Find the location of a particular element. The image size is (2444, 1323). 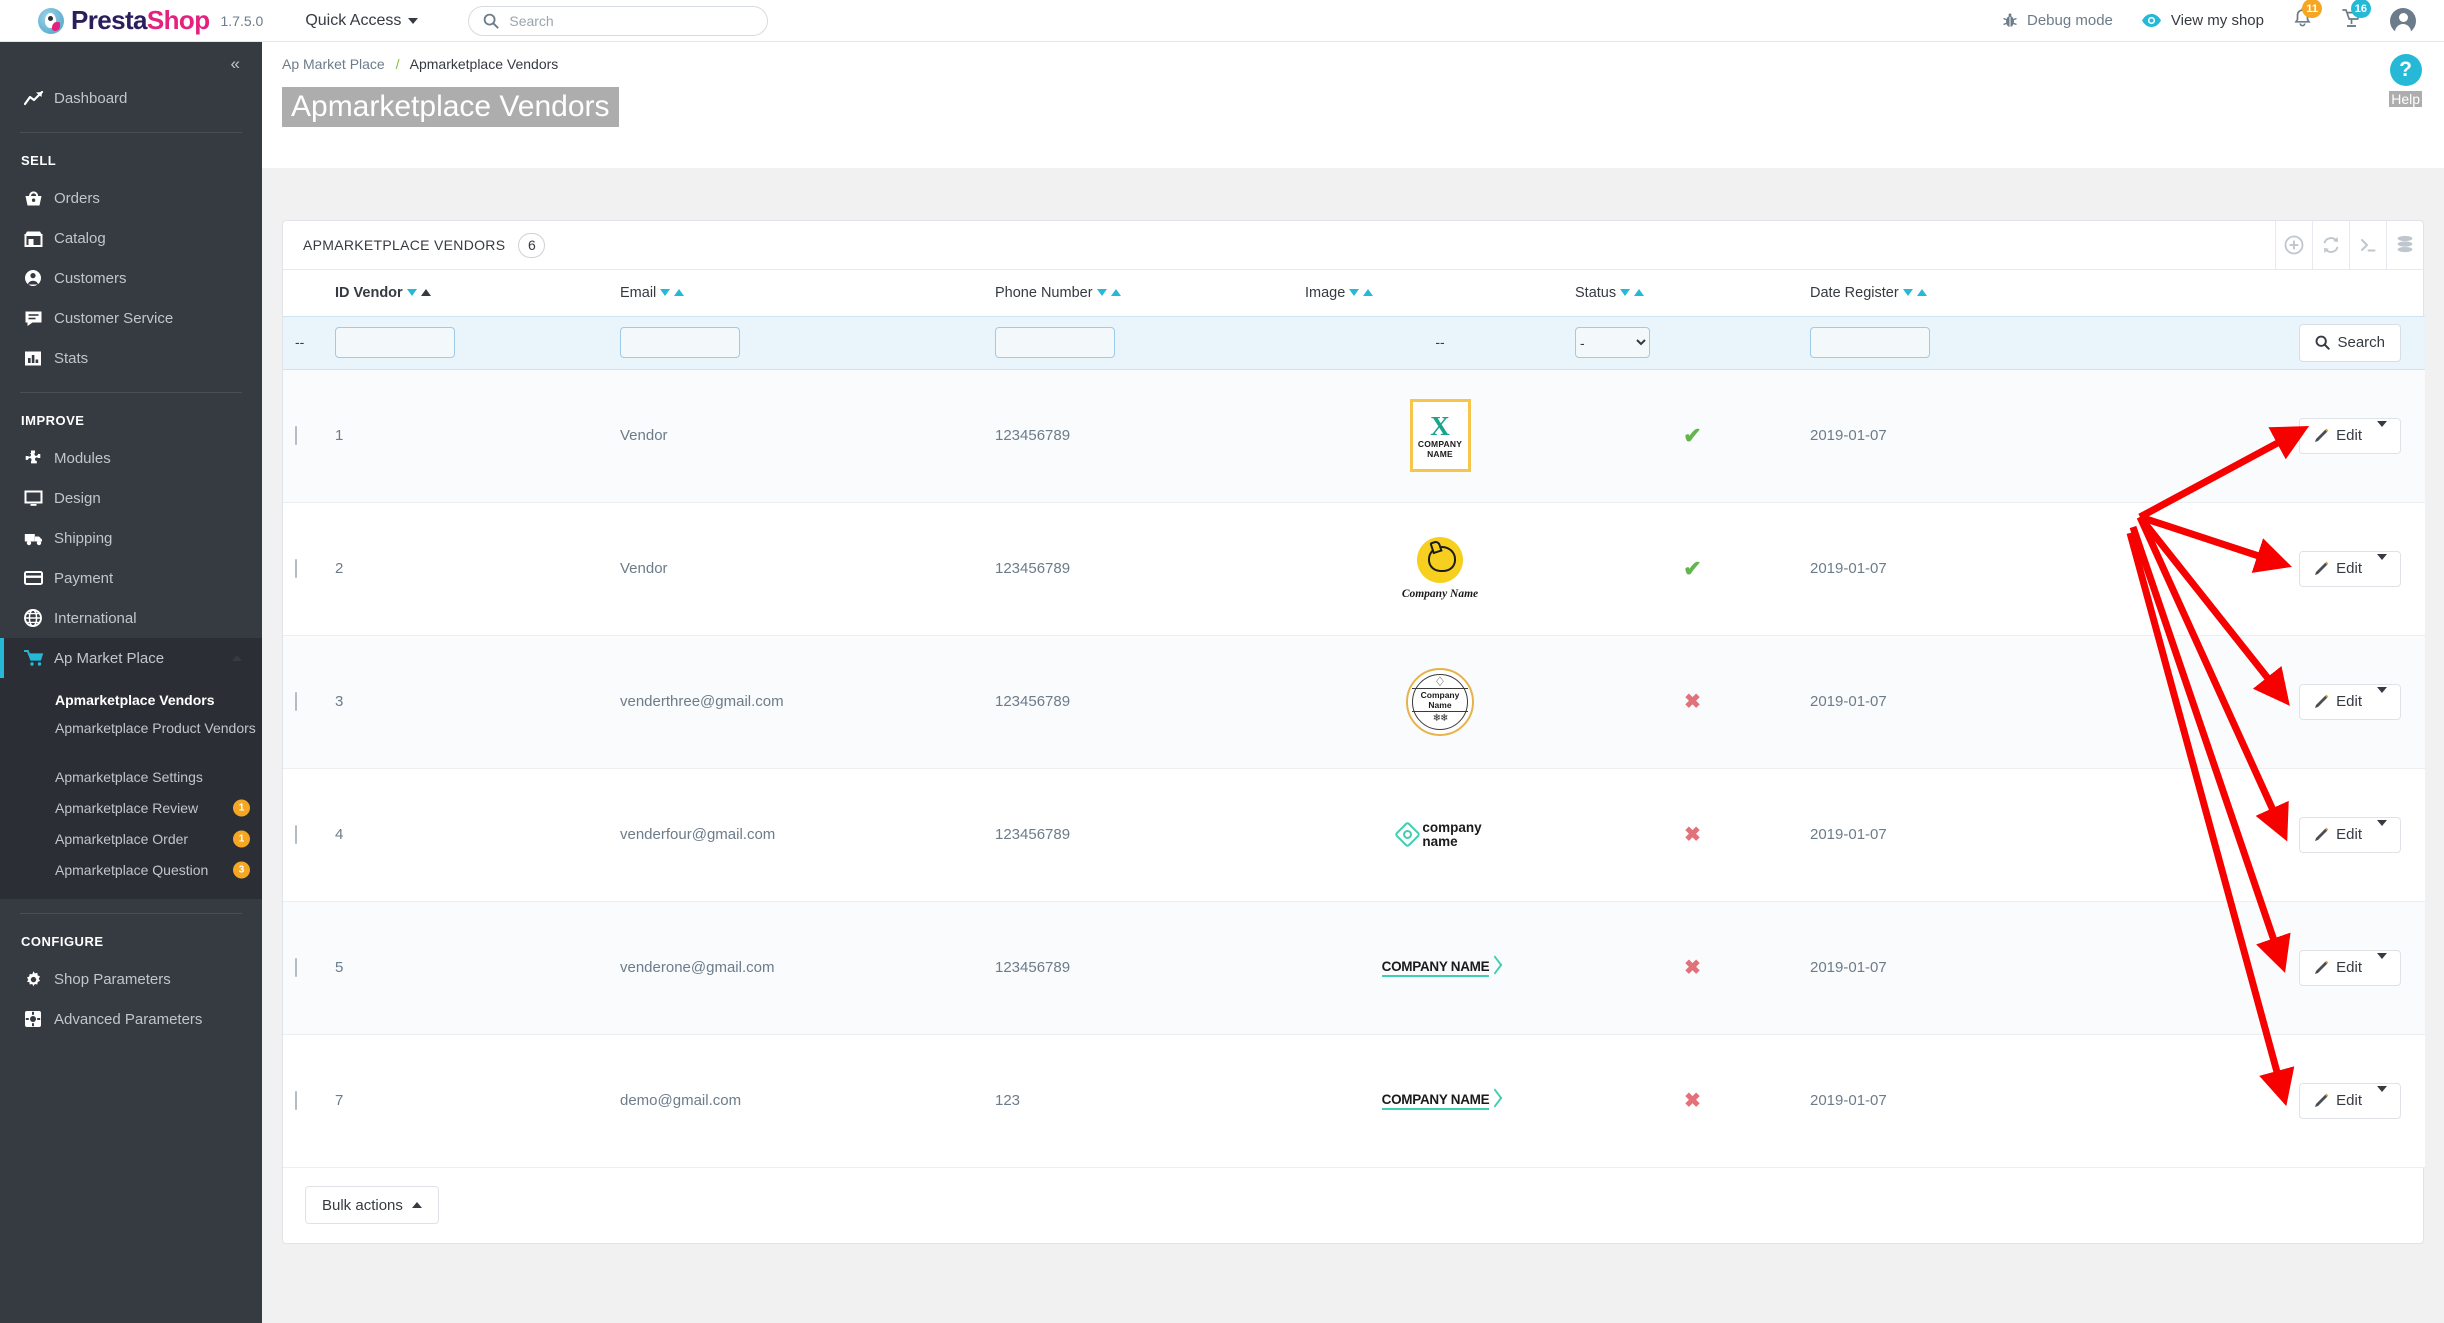

view-my-shop-link: View my shop is located at coordinates (2202, 20).